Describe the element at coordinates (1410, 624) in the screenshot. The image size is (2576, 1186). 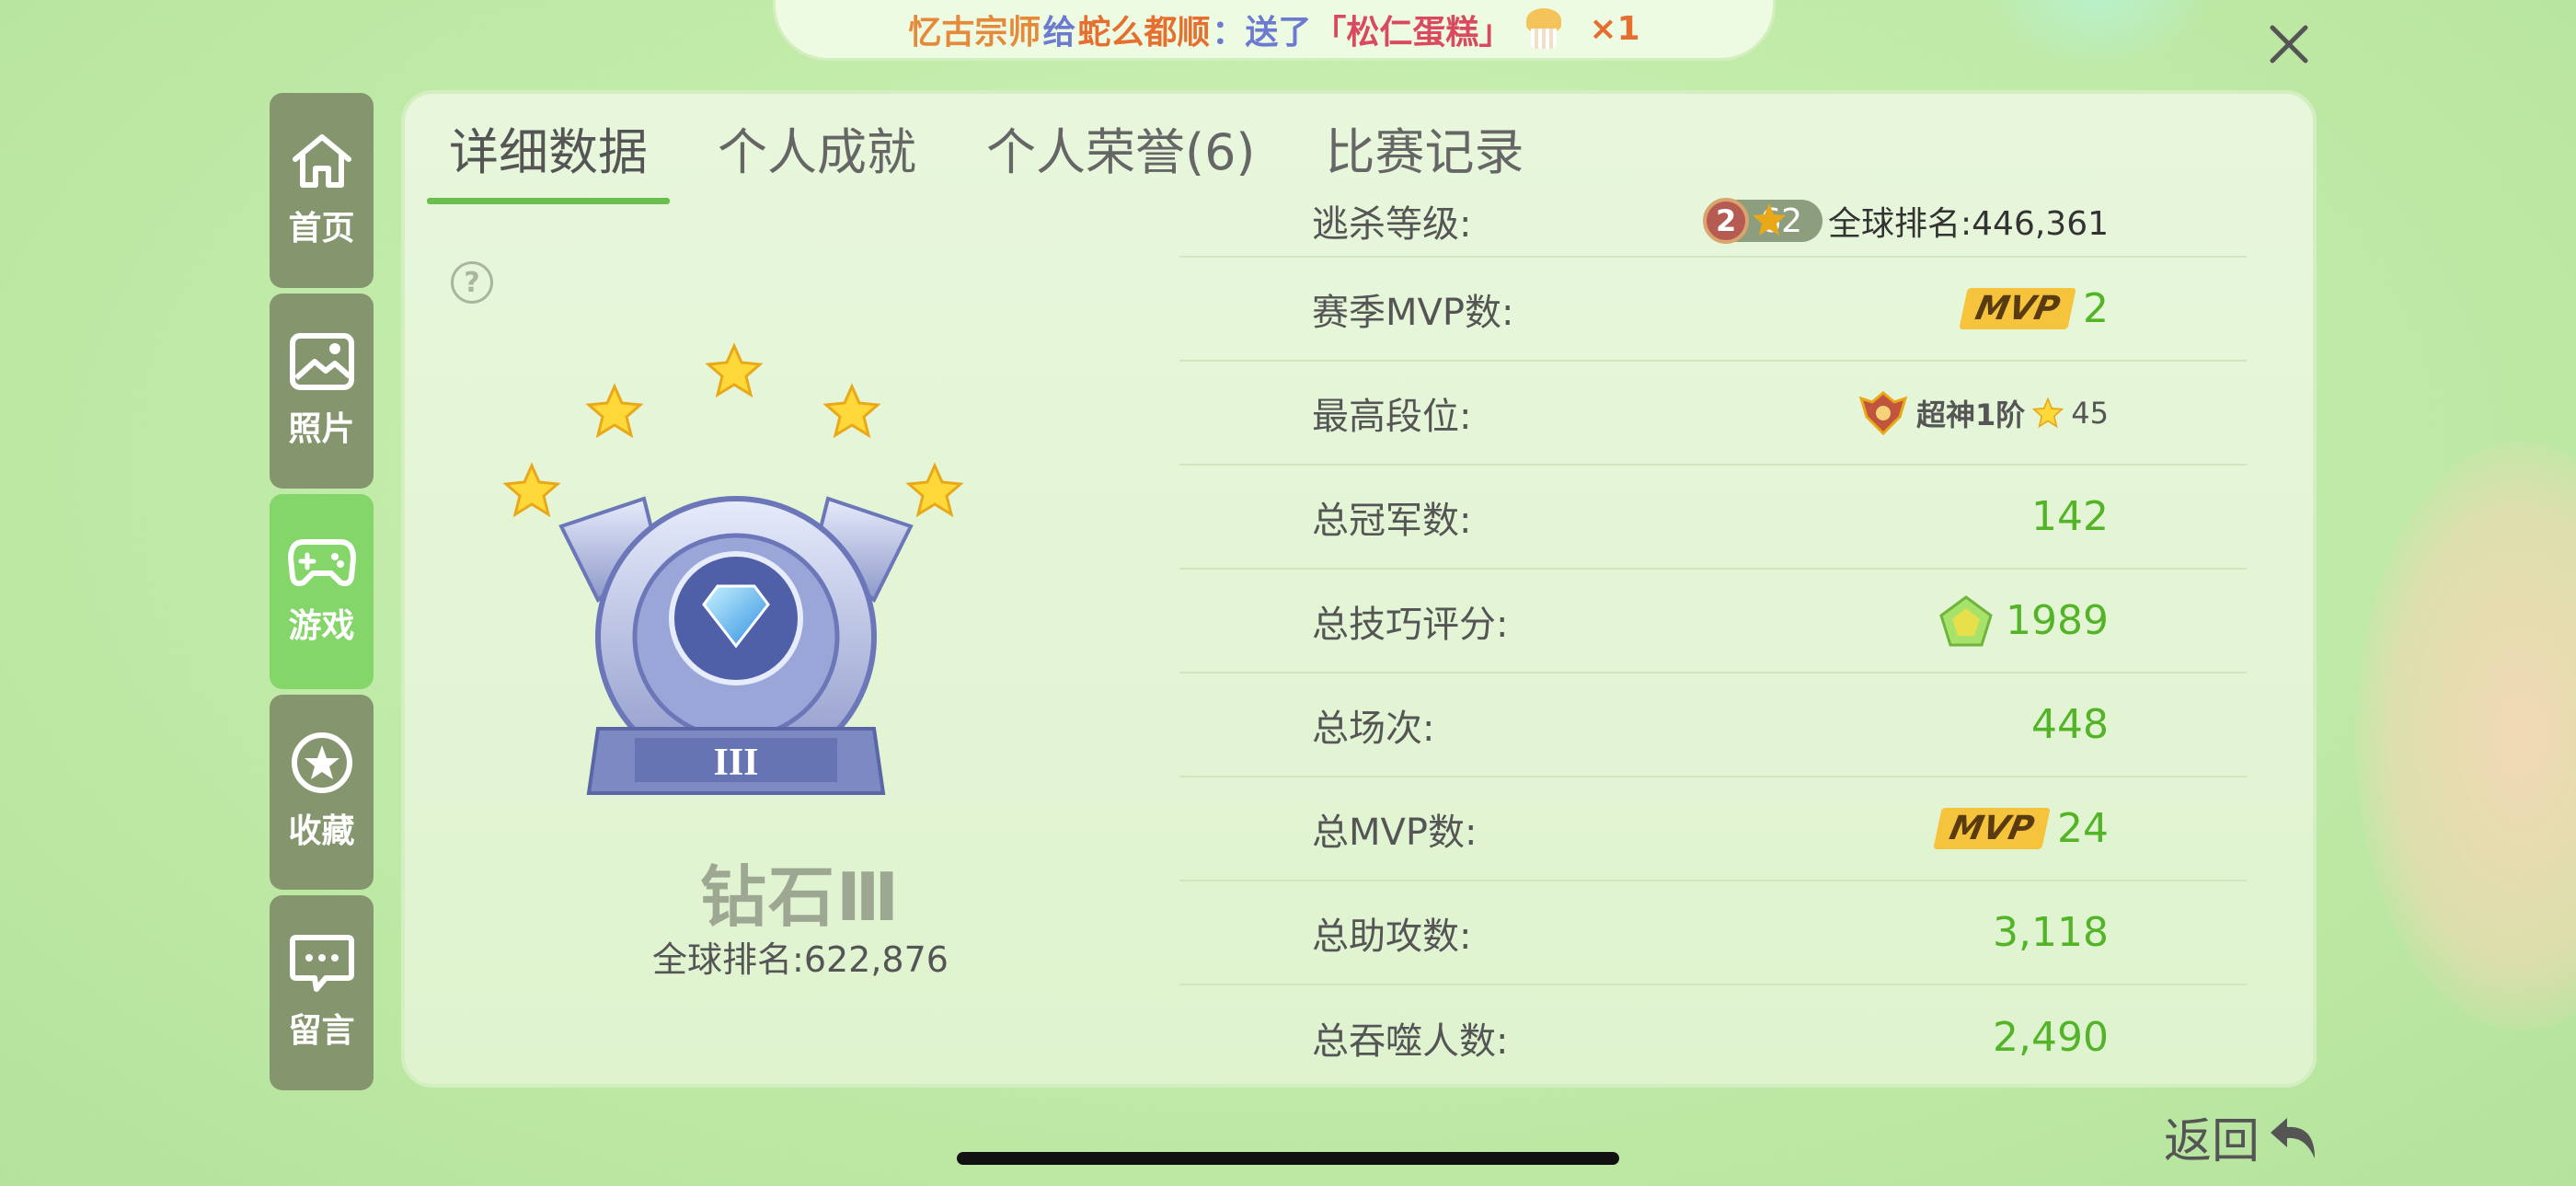
I see `stat-label: 总技巧评分:` at that location.